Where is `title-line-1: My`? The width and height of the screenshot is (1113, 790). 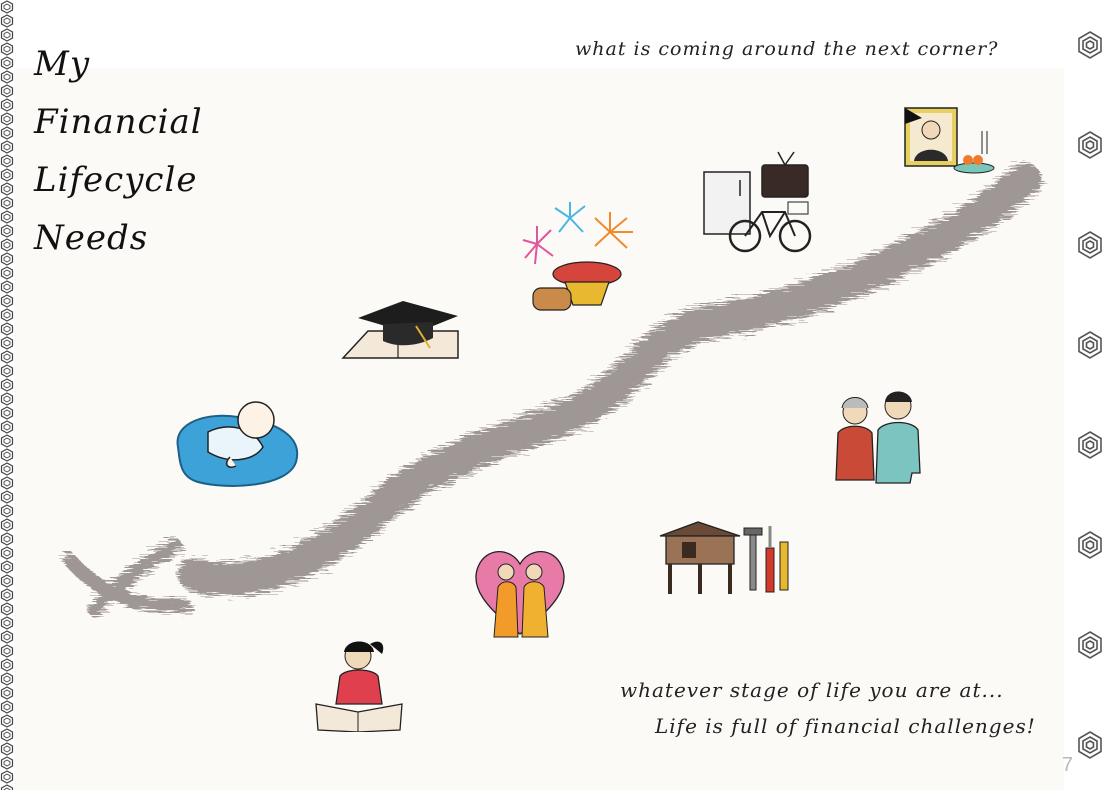
title-line-1: My is located at coordinates (62, 64).